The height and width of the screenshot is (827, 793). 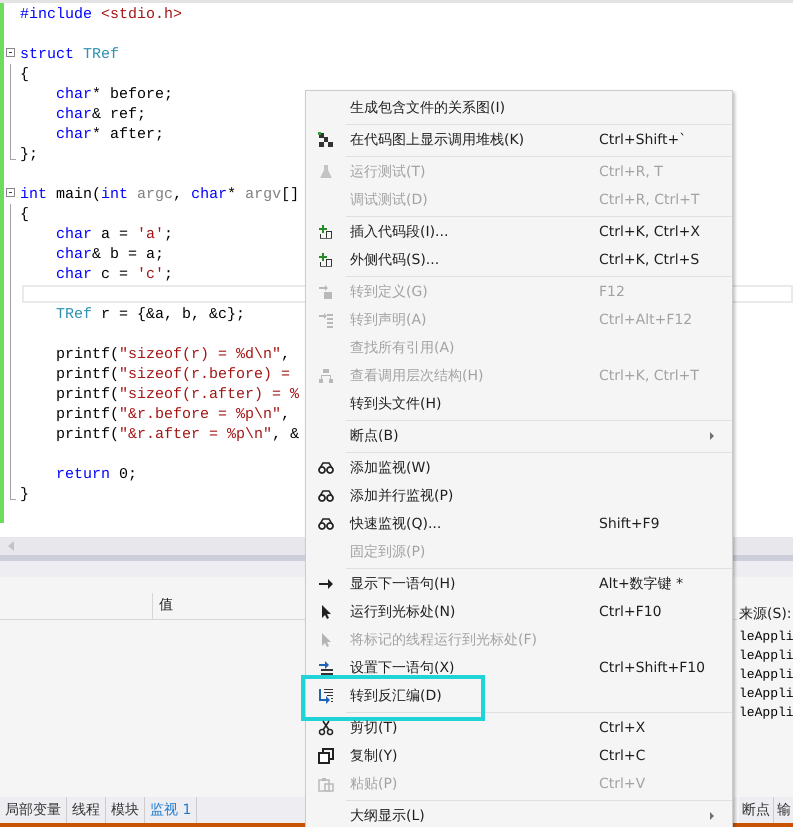 What do you see at coordinates (519, 436) in the screenshot?
I see `menu-item: 断点(B)` at bounding box center [519, 436].